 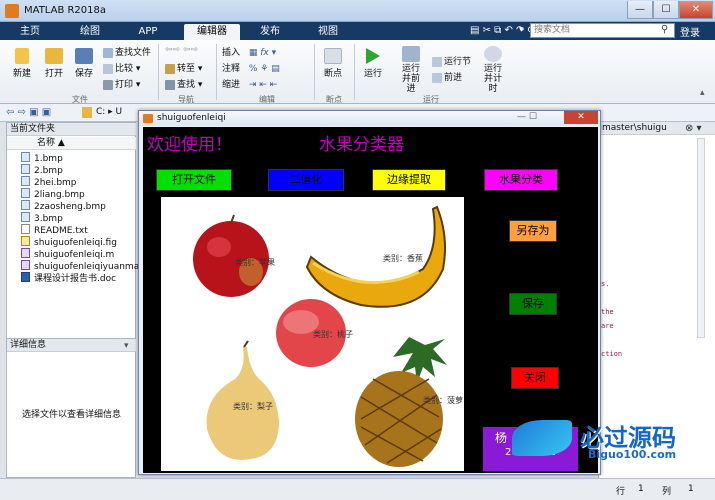 What do you see at coordinates (148, 32) in the screenshot?
I see `tab-apps: APP` at bounding box center [148, 32].